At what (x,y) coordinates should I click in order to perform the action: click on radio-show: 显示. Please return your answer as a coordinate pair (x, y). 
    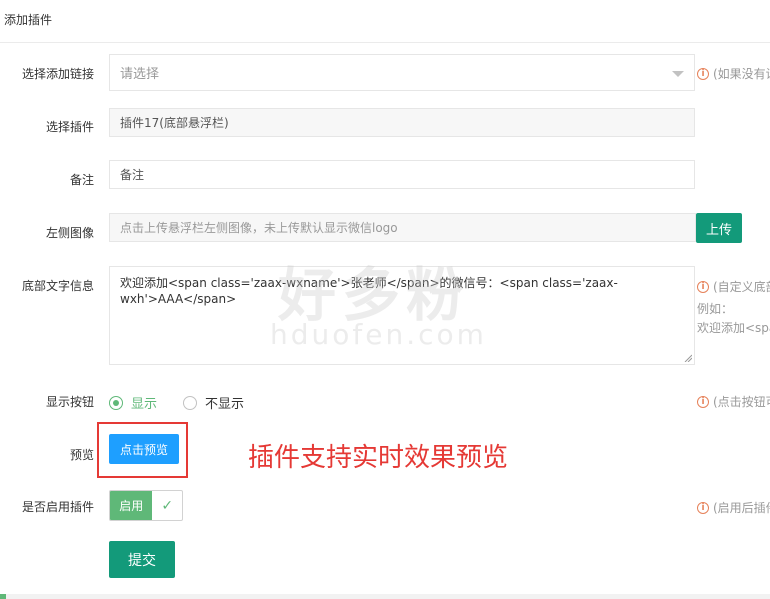
    Looking at the image, I should click on (133, 402).